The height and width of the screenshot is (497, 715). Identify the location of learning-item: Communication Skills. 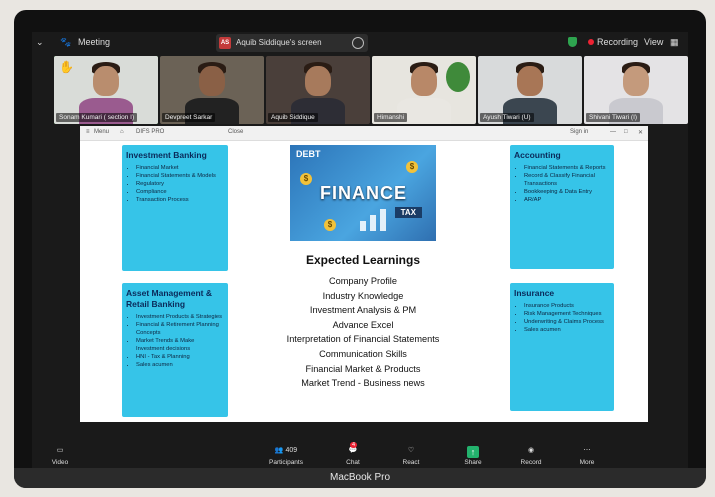
(363, 353).